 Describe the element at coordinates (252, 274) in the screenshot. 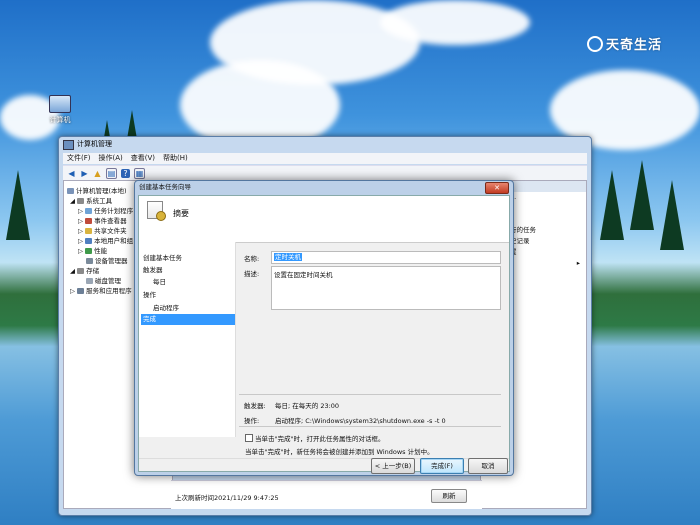

I see `description-label: 描述:` at that location.